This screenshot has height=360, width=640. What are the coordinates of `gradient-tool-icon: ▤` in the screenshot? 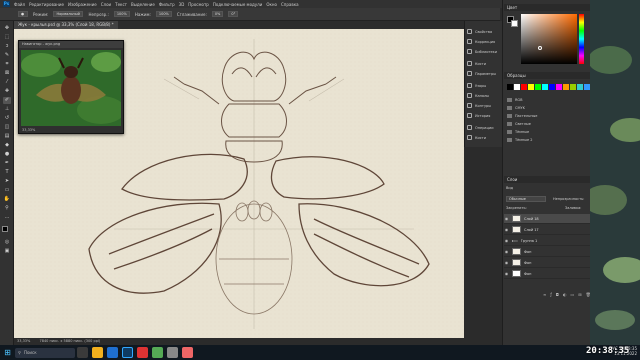 It's located at (7, 136).